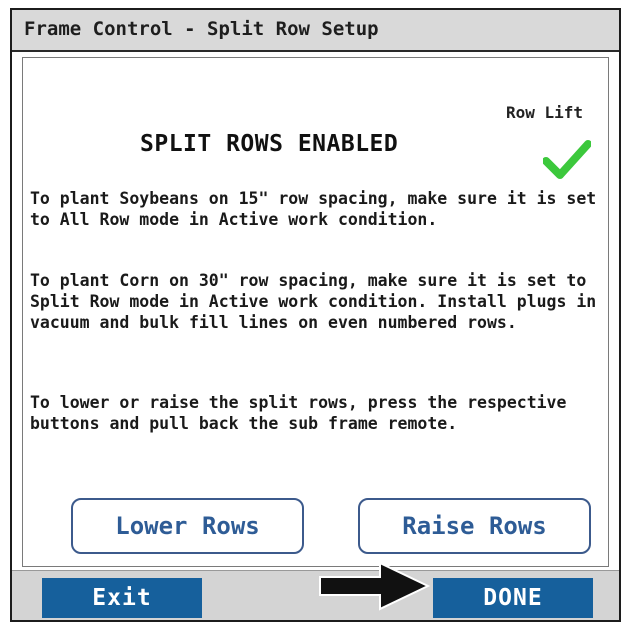 The image size is (631, 627). I want to click on checkmark-icon, so click(567, 159).